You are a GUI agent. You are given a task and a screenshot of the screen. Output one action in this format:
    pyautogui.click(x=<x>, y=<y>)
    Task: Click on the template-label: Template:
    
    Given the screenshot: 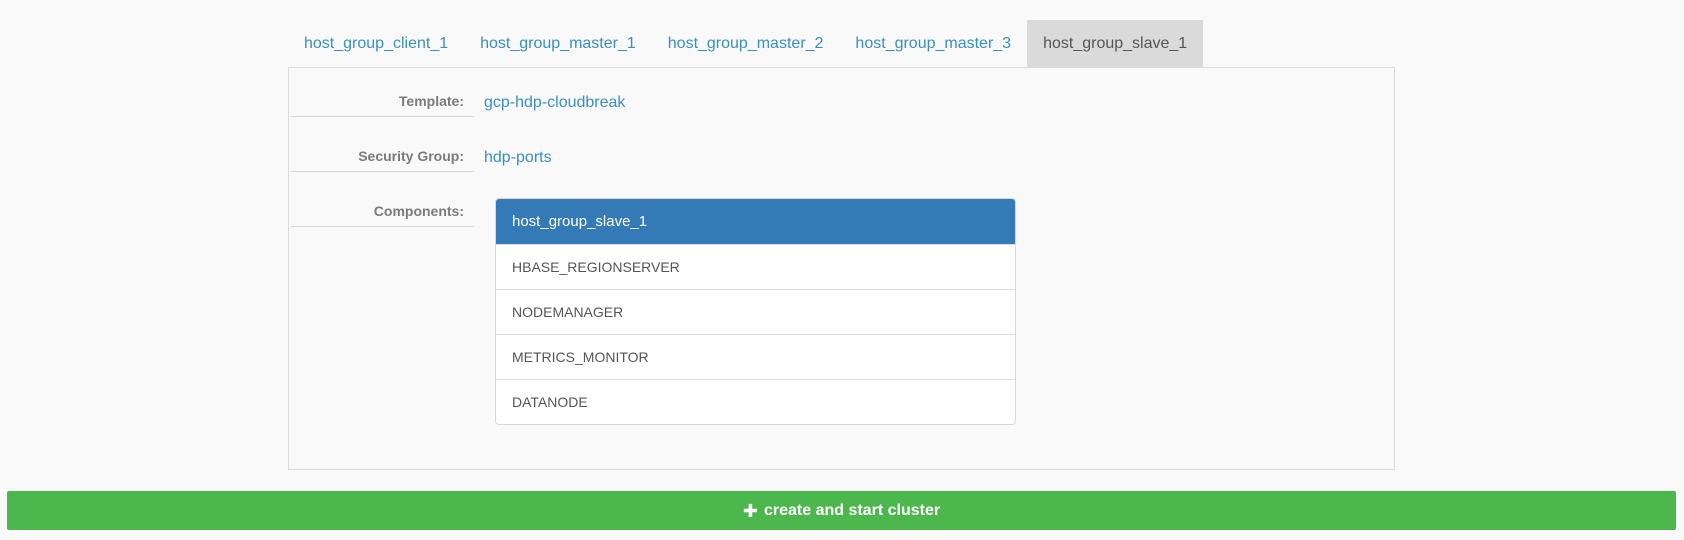 What is the action you would take?
    pyautogui.click(x=382, y=104)
    